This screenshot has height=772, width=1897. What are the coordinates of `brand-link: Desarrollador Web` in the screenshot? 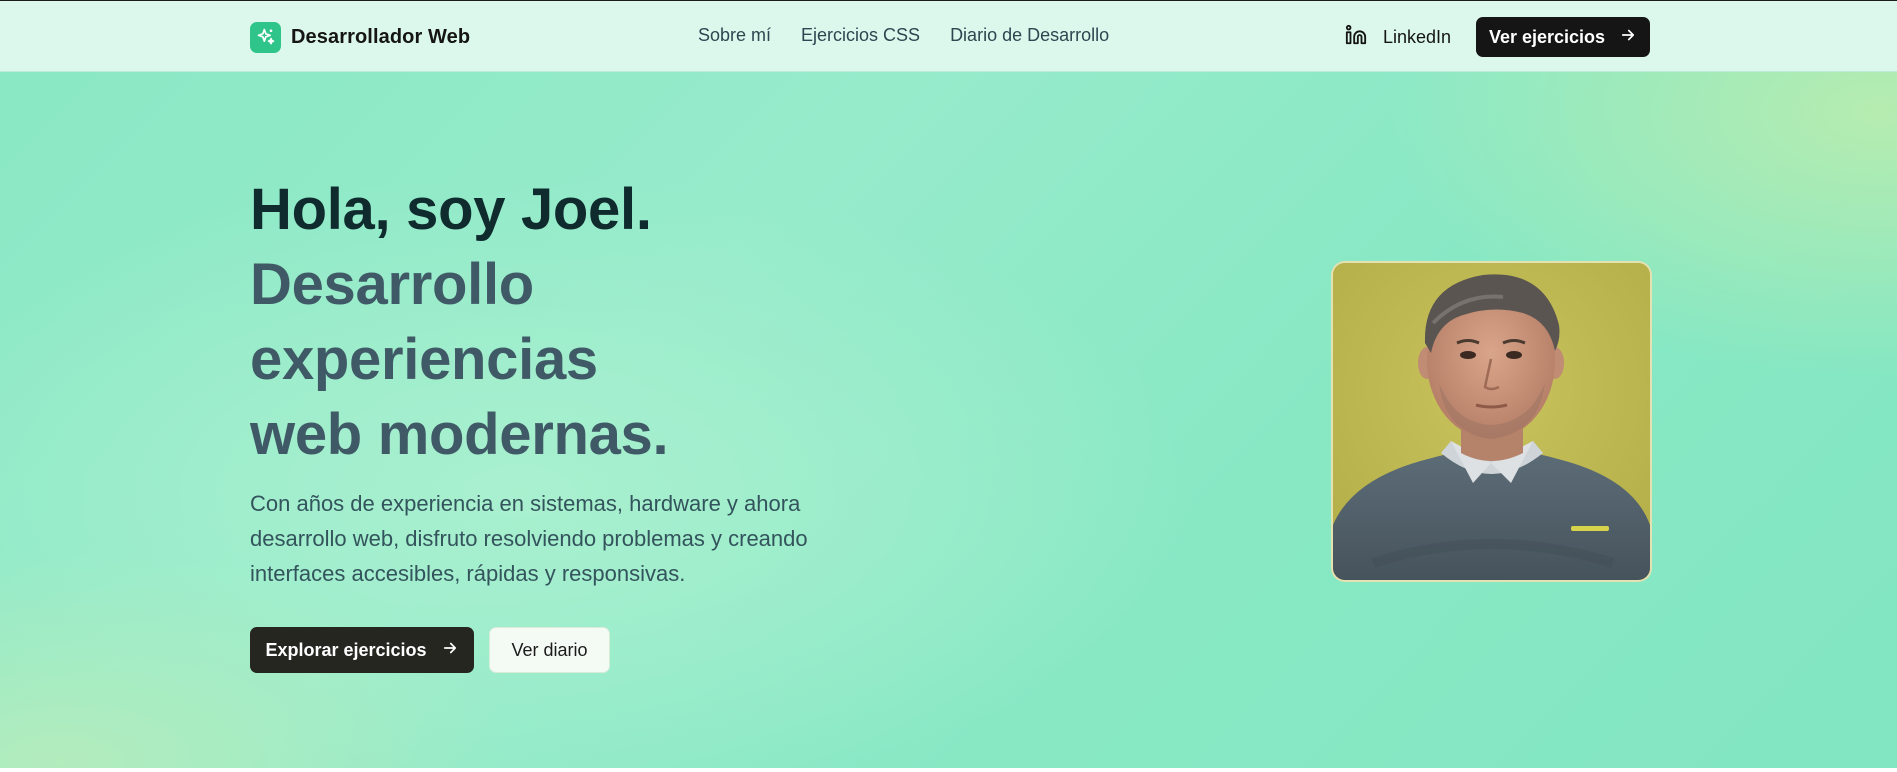 It's located at (360, 37).